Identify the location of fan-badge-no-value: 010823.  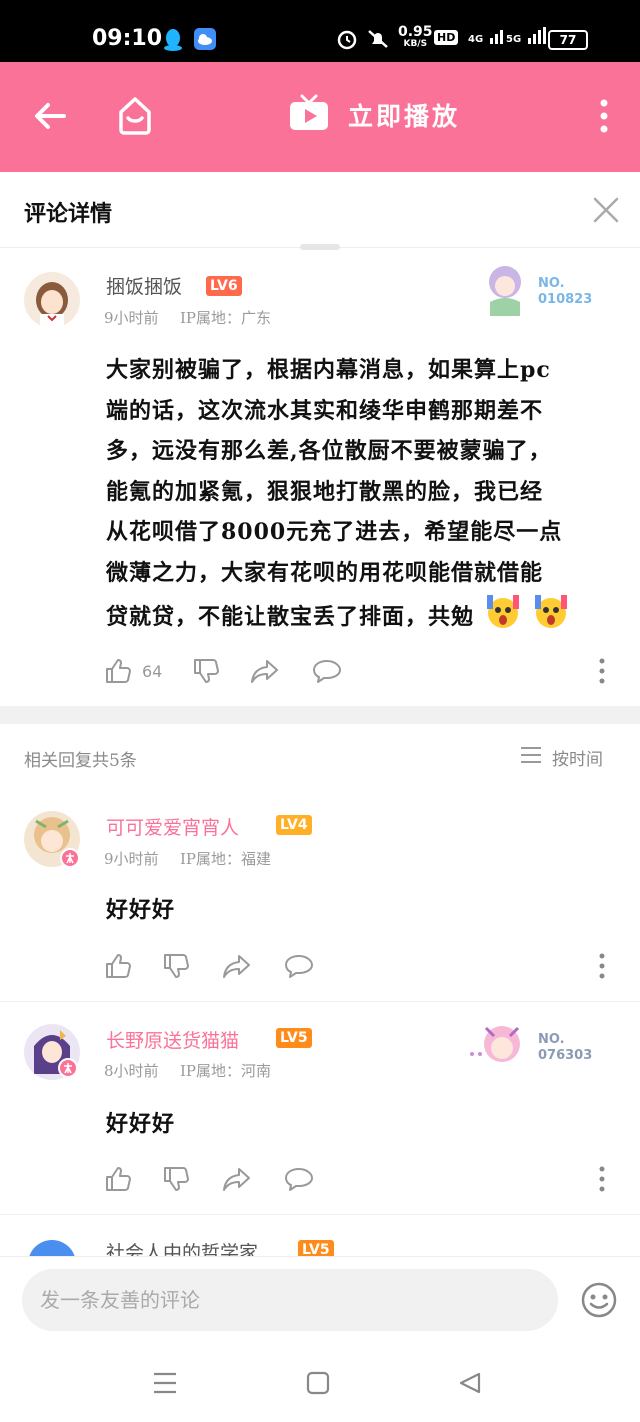
(565, 299).